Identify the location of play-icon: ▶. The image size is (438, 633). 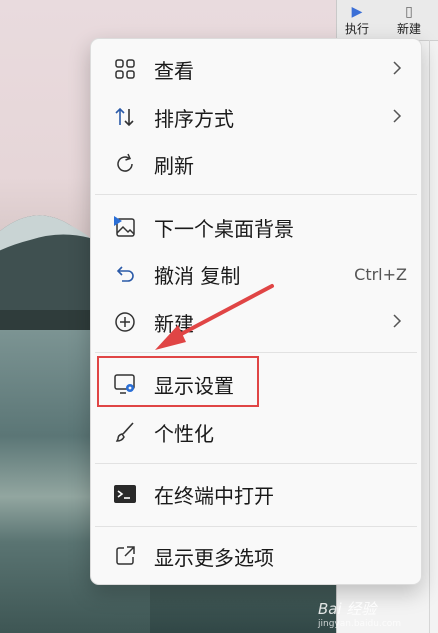
(357, 12).